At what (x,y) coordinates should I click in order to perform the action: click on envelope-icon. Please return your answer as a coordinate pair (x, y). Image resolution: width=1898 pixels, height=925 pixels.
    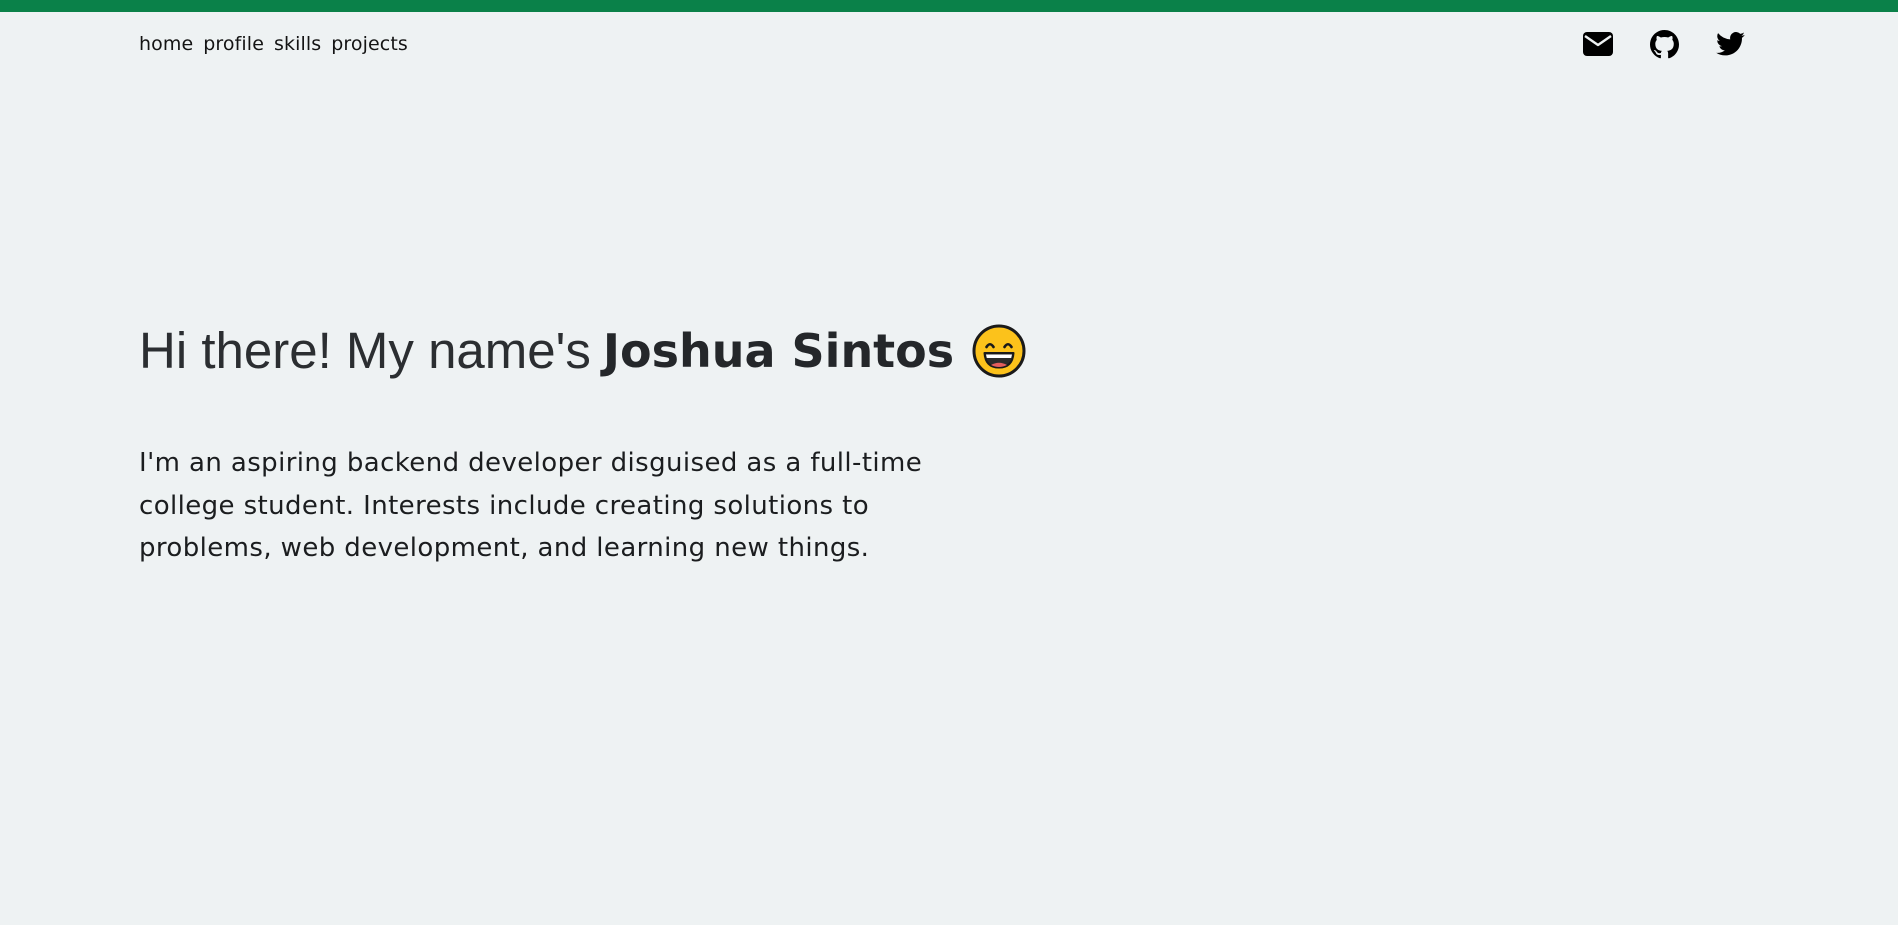
    Looking at the image, I should click on (1598, 44).